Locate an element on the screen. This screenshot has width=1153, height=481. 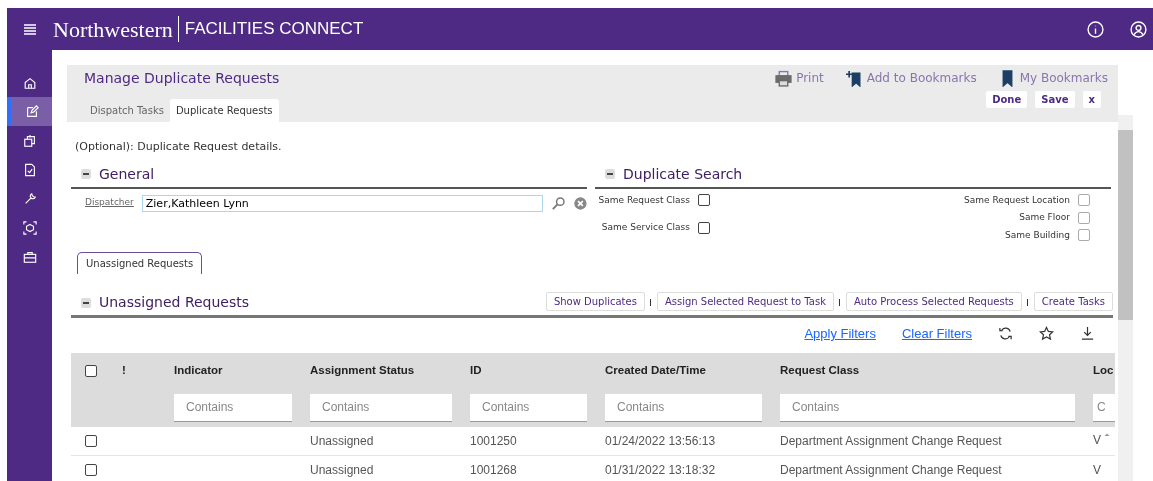
header-button: Done is located at coordinates (1007, 99).